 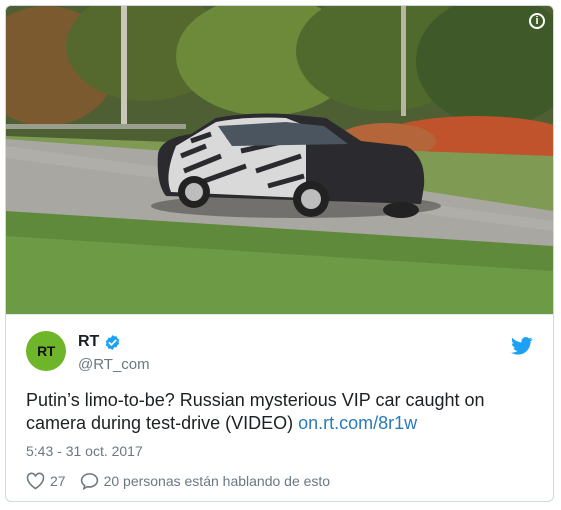 I want to click on author-row: RT, so click(x=99, y=342).